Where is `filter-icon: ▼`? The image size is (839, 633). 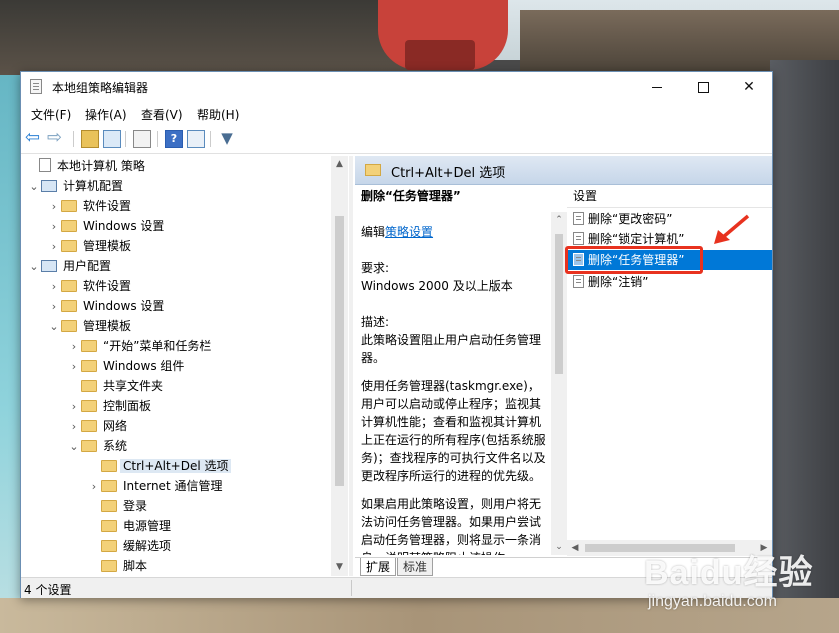
filter-icon: ▼ is located at coordinates (227, 139).